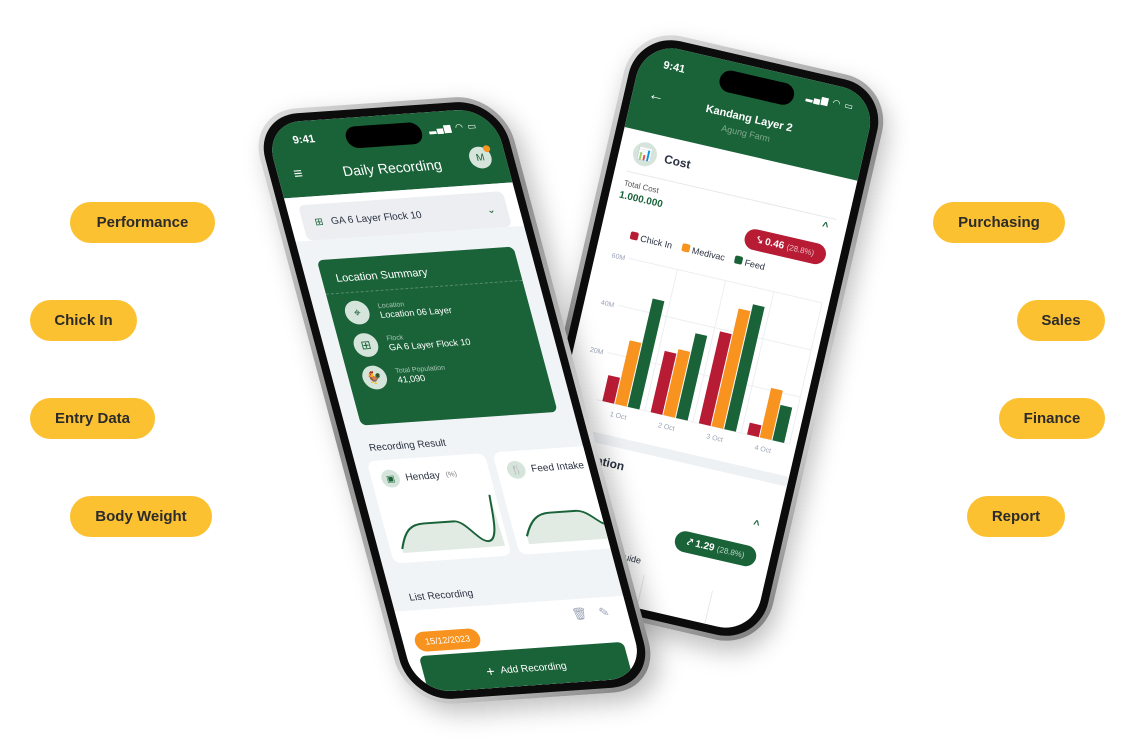 The width and height of the screenshot is (1136, 740). I want to click on badge-value: 0.46, so click(774, 244).